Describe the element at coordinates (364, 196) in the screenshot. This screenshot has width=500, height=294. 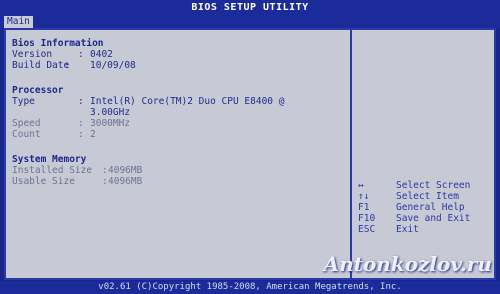
I see `arrow-up-down-icon: ↑↓` at that location.